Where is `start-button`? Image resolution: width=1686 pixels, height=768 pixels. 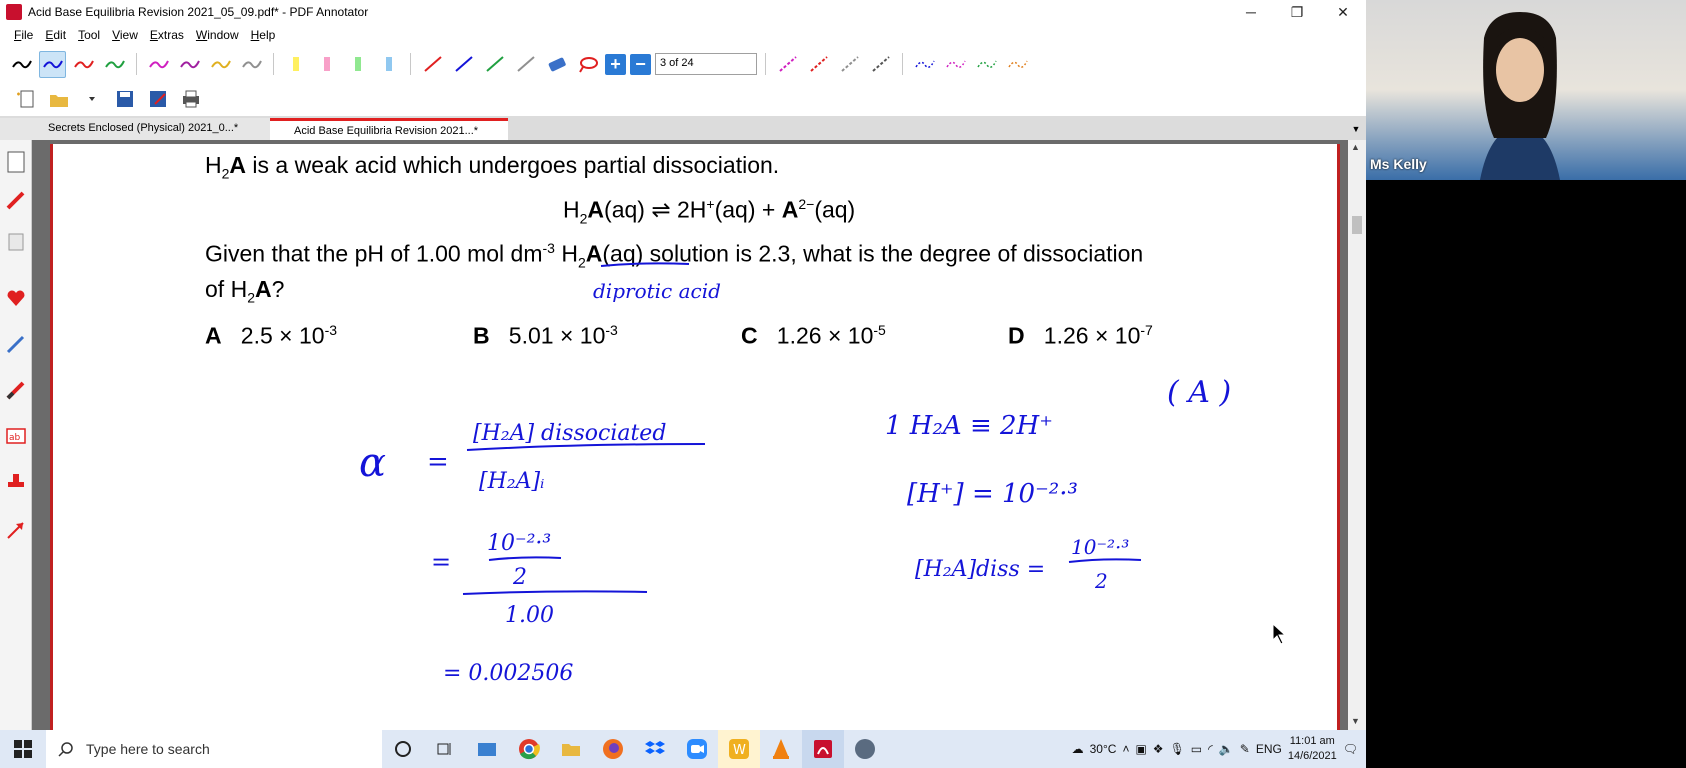
start-button is located at coordinates (23, 749).